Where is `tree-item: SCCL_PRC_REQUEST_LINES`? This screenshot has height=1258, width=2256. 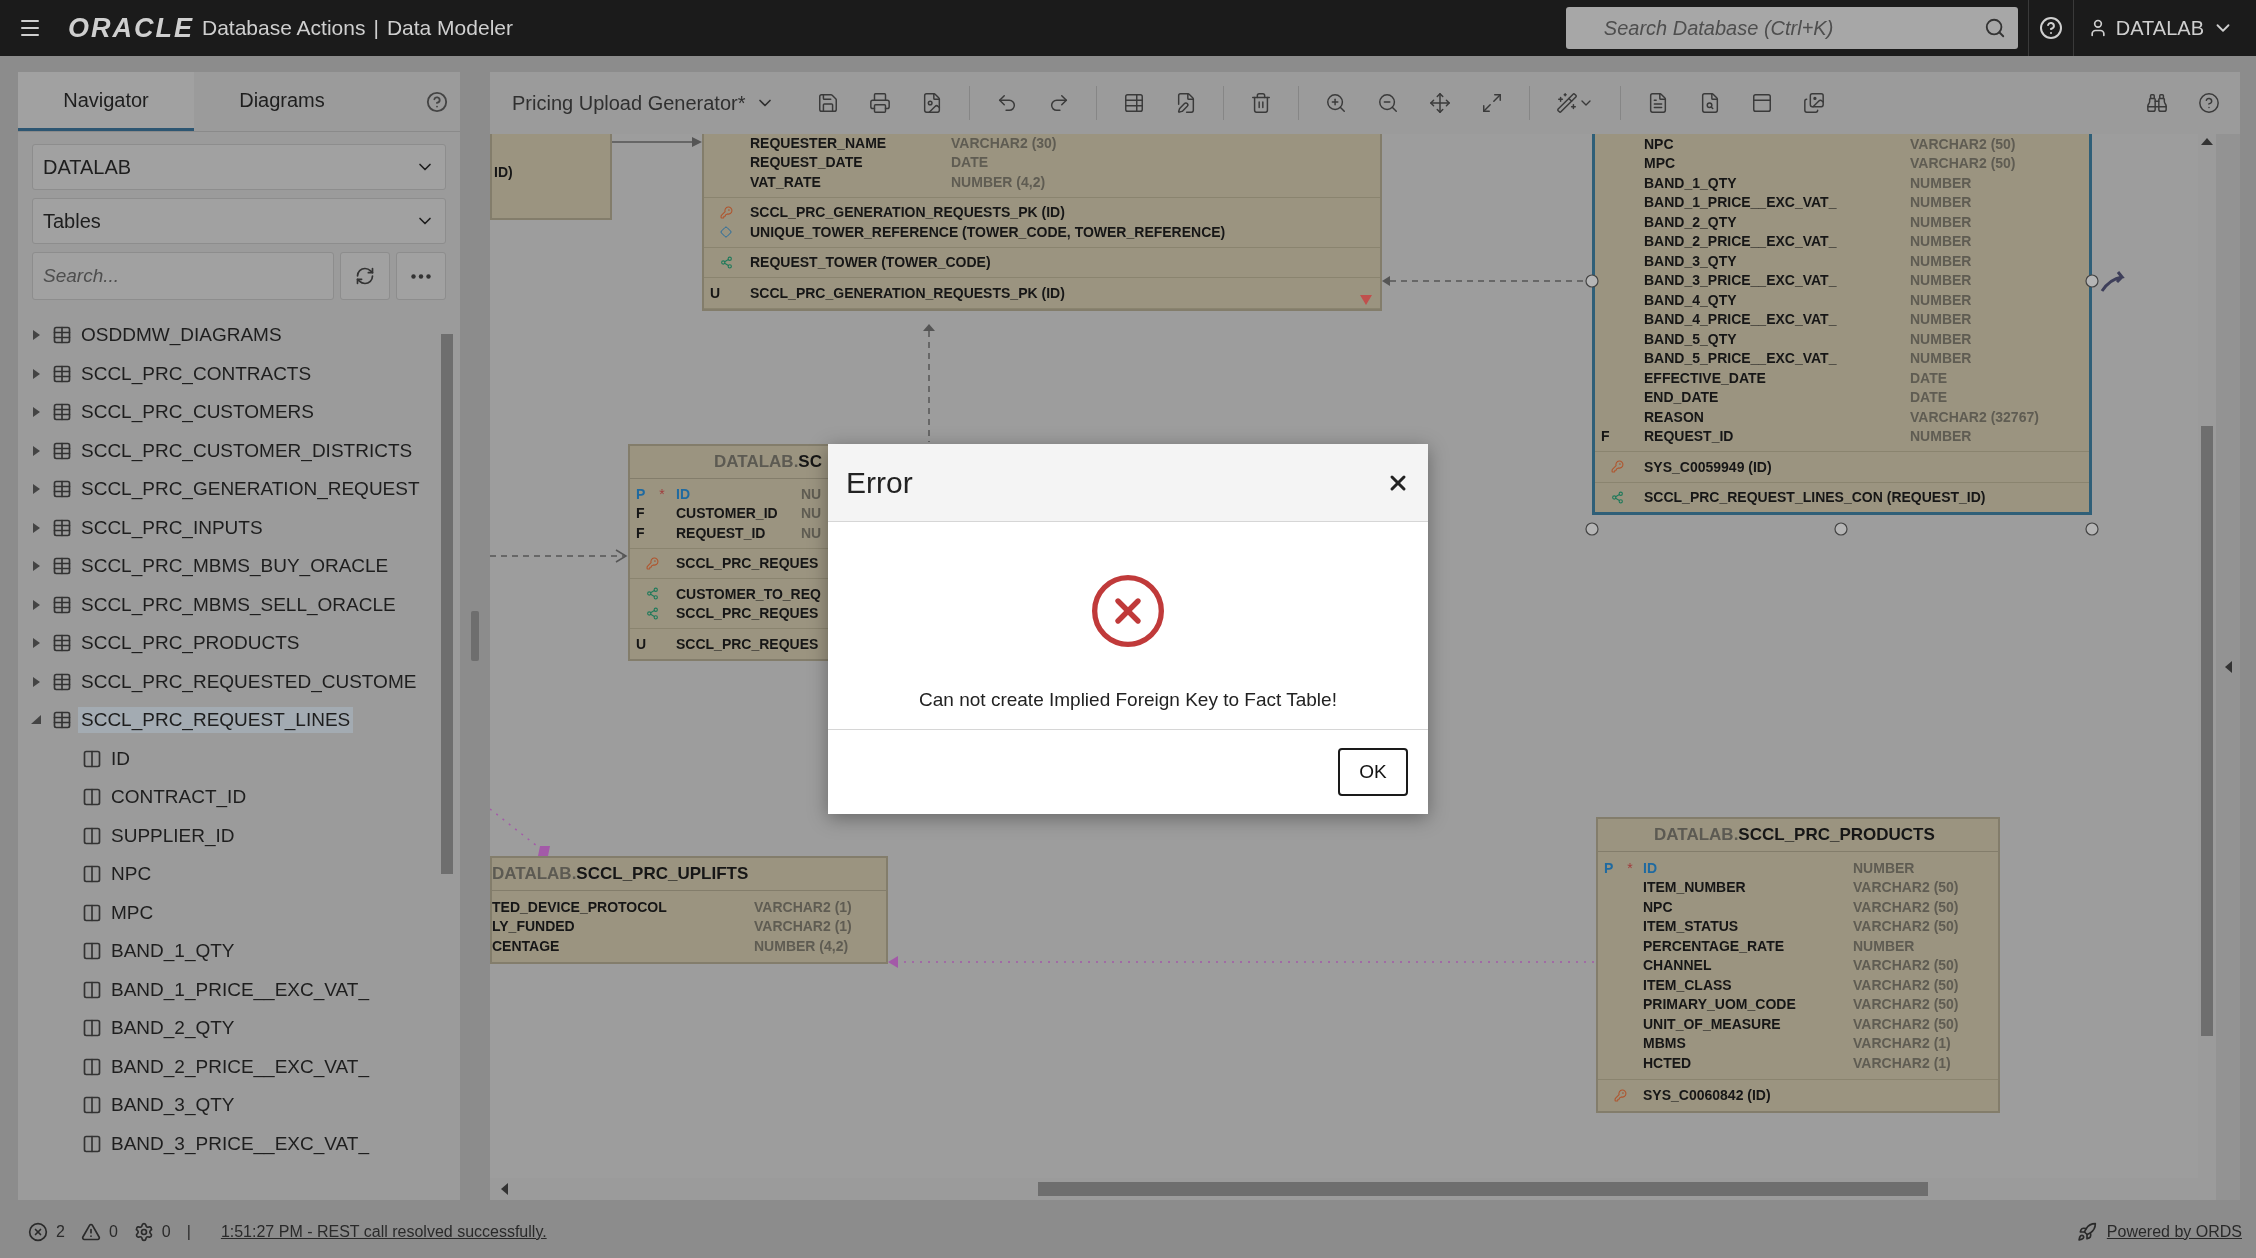
tree-item: SCCL_PRC_REQUEST_LINES is located at coordinates (216, 720).